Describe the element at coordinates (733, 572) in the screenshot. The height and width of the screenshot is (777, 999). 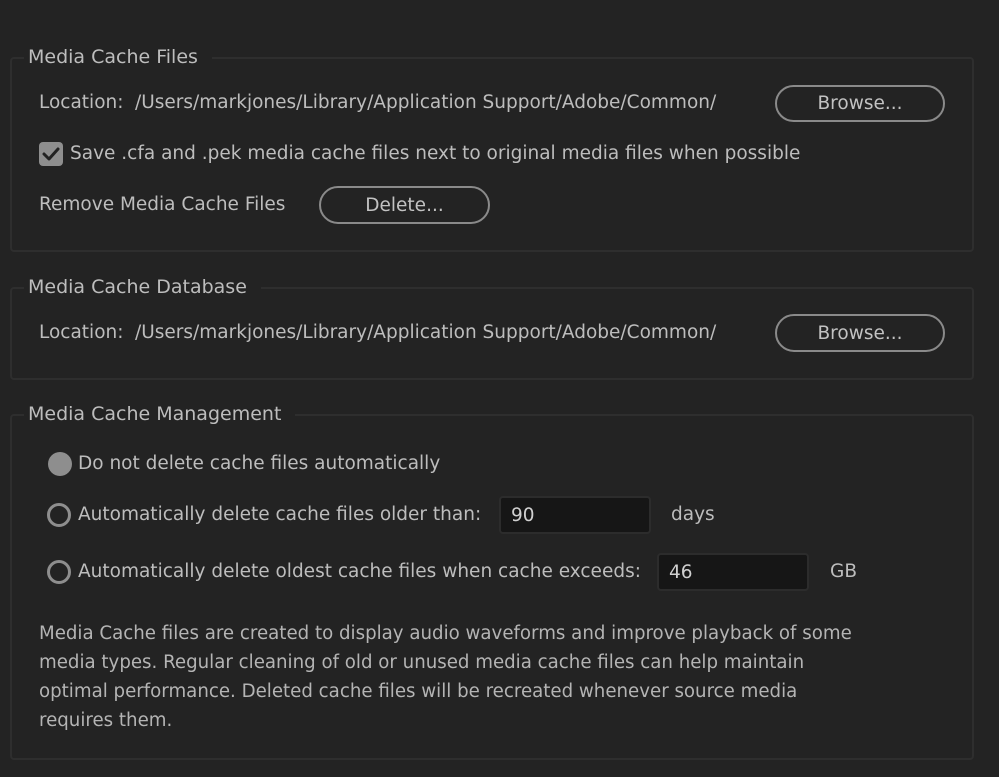
I see `gb-input` at that location.